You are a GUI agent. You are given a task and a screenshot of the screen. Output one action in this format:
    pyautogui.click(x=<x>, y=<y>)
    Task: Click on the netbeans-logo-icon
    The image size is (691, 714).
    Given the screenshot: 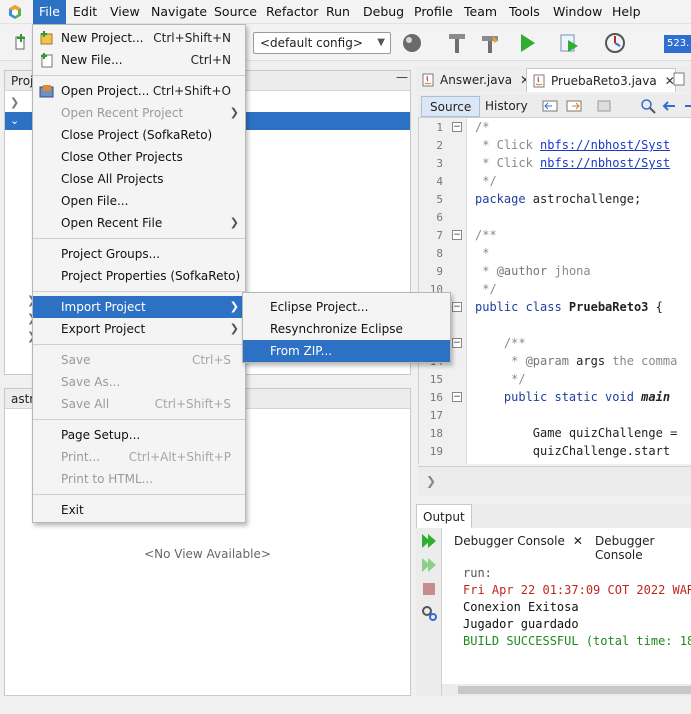 What is the action you would take?
    pyautogui.click(x=15, y=12)
    